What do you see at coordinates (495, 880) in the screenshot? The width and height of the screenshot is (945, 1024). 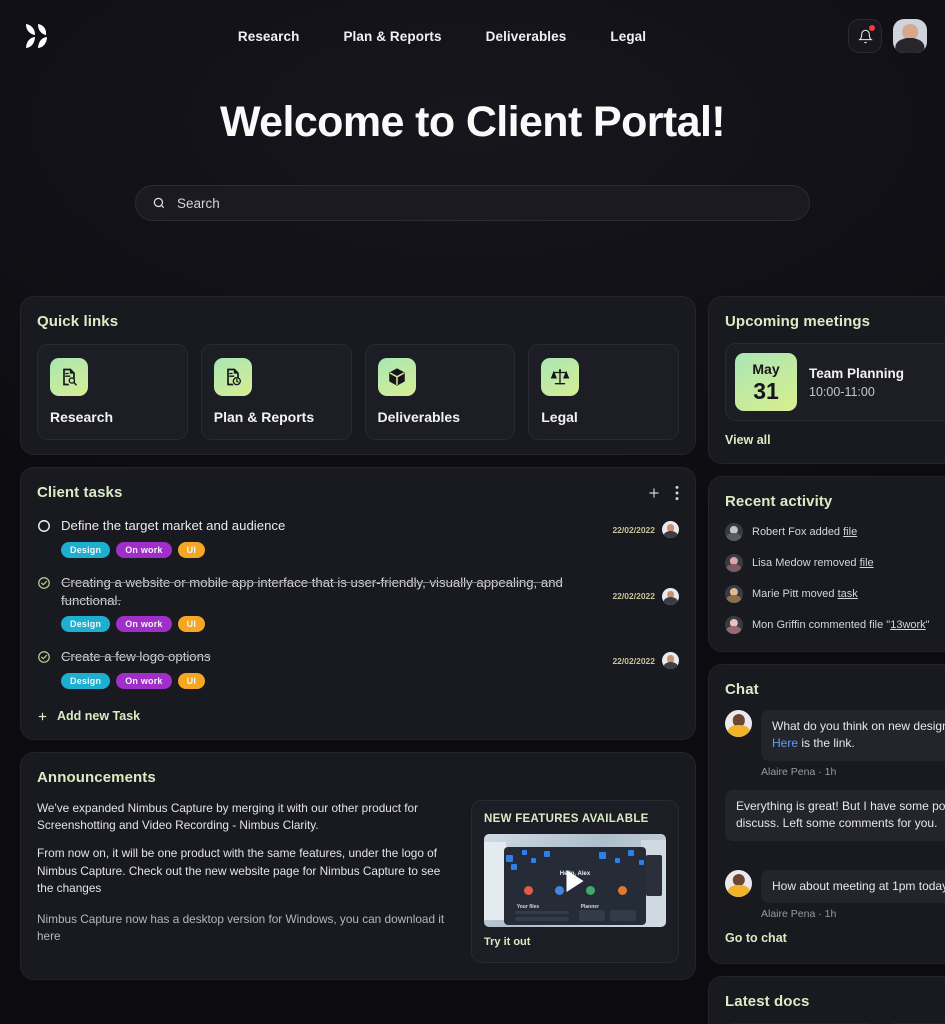 I see `thumb-decor` at bounding box center [495, 880].